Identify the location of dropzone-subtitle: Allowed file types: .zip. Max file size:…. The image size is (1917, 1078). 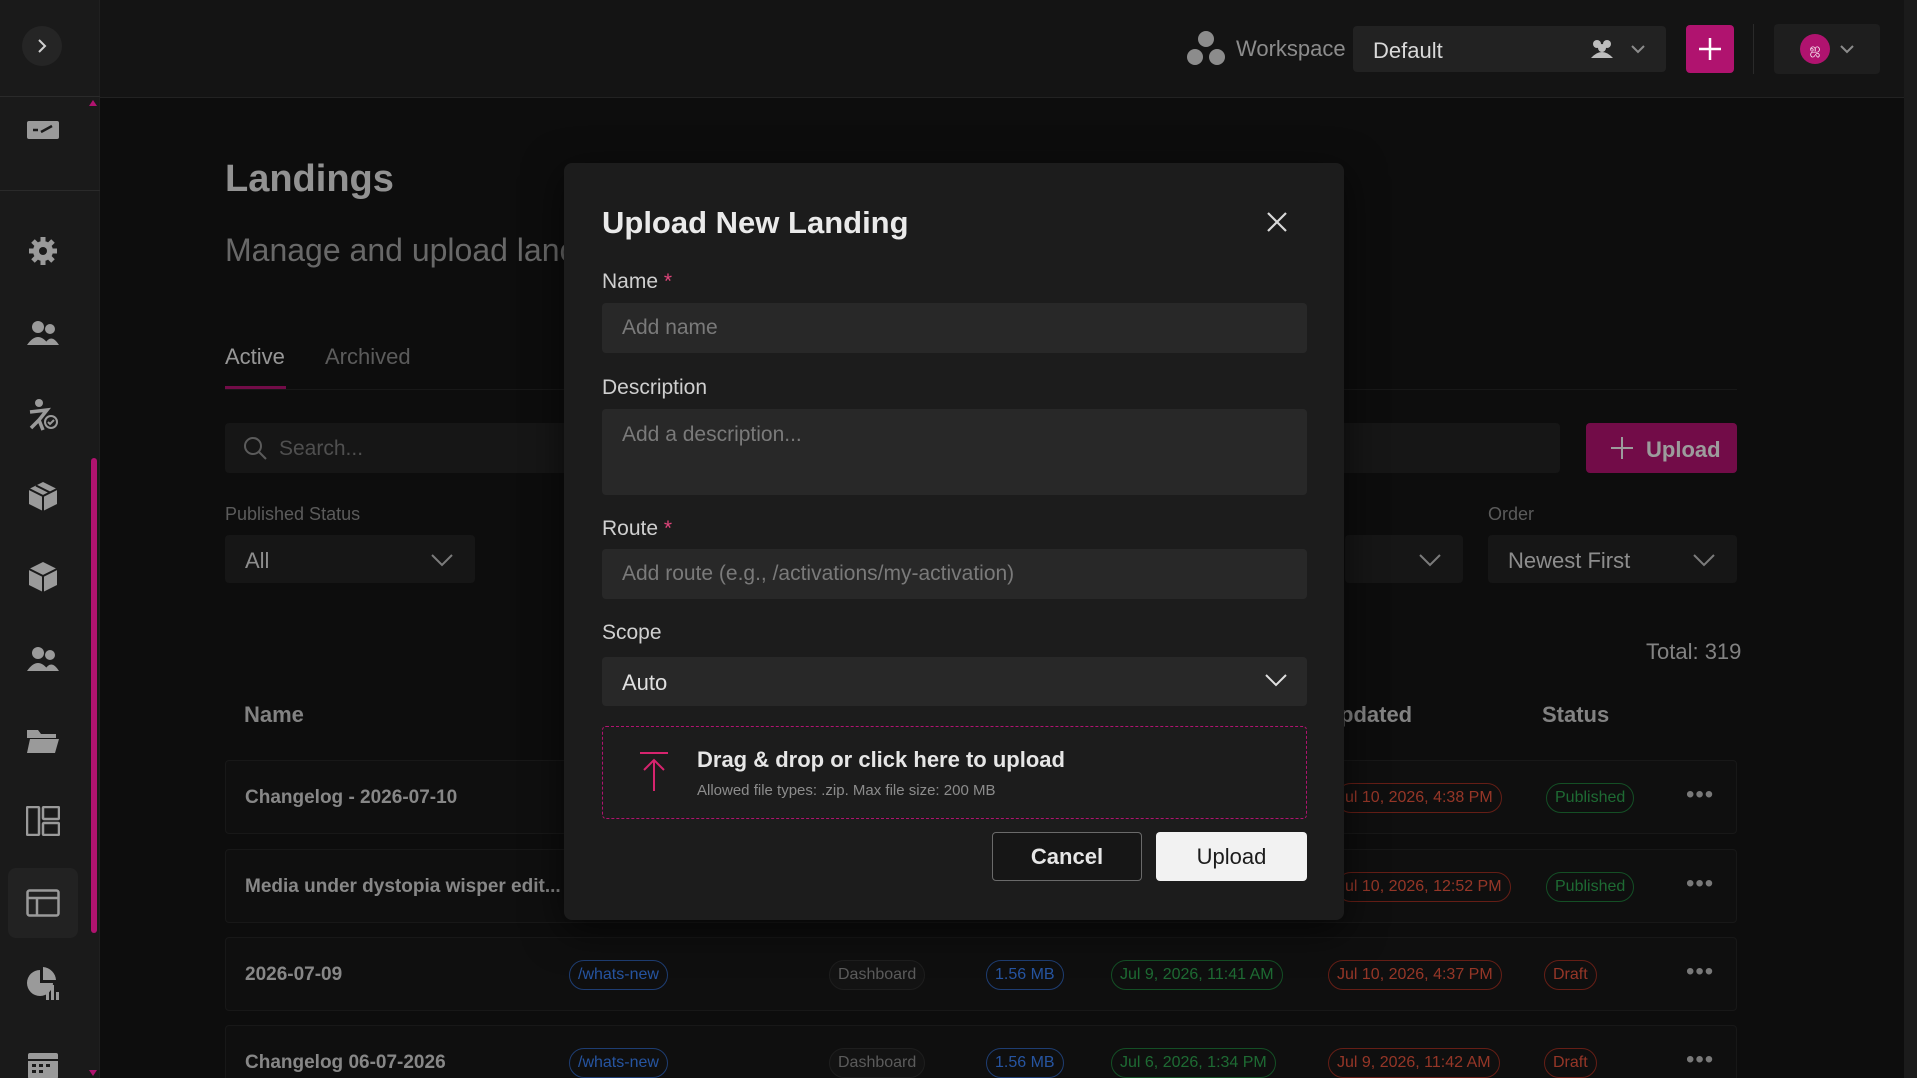
(846, 790).